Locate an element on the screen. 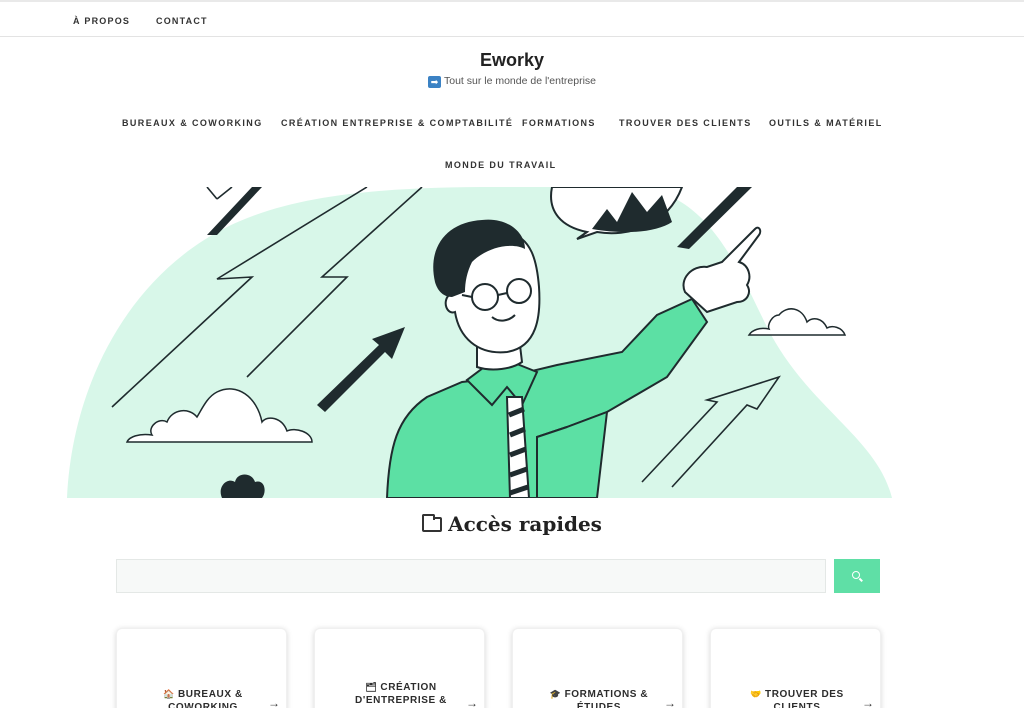  card-label: 🤝 TROUVER DES CLIENTS is located at coordinates (797, 698).